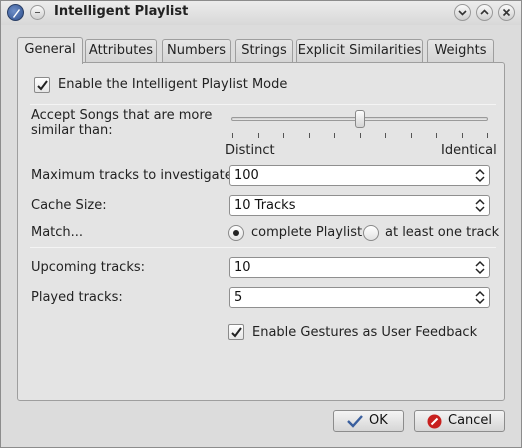  I want to click on close-icon, so click(506, 12).